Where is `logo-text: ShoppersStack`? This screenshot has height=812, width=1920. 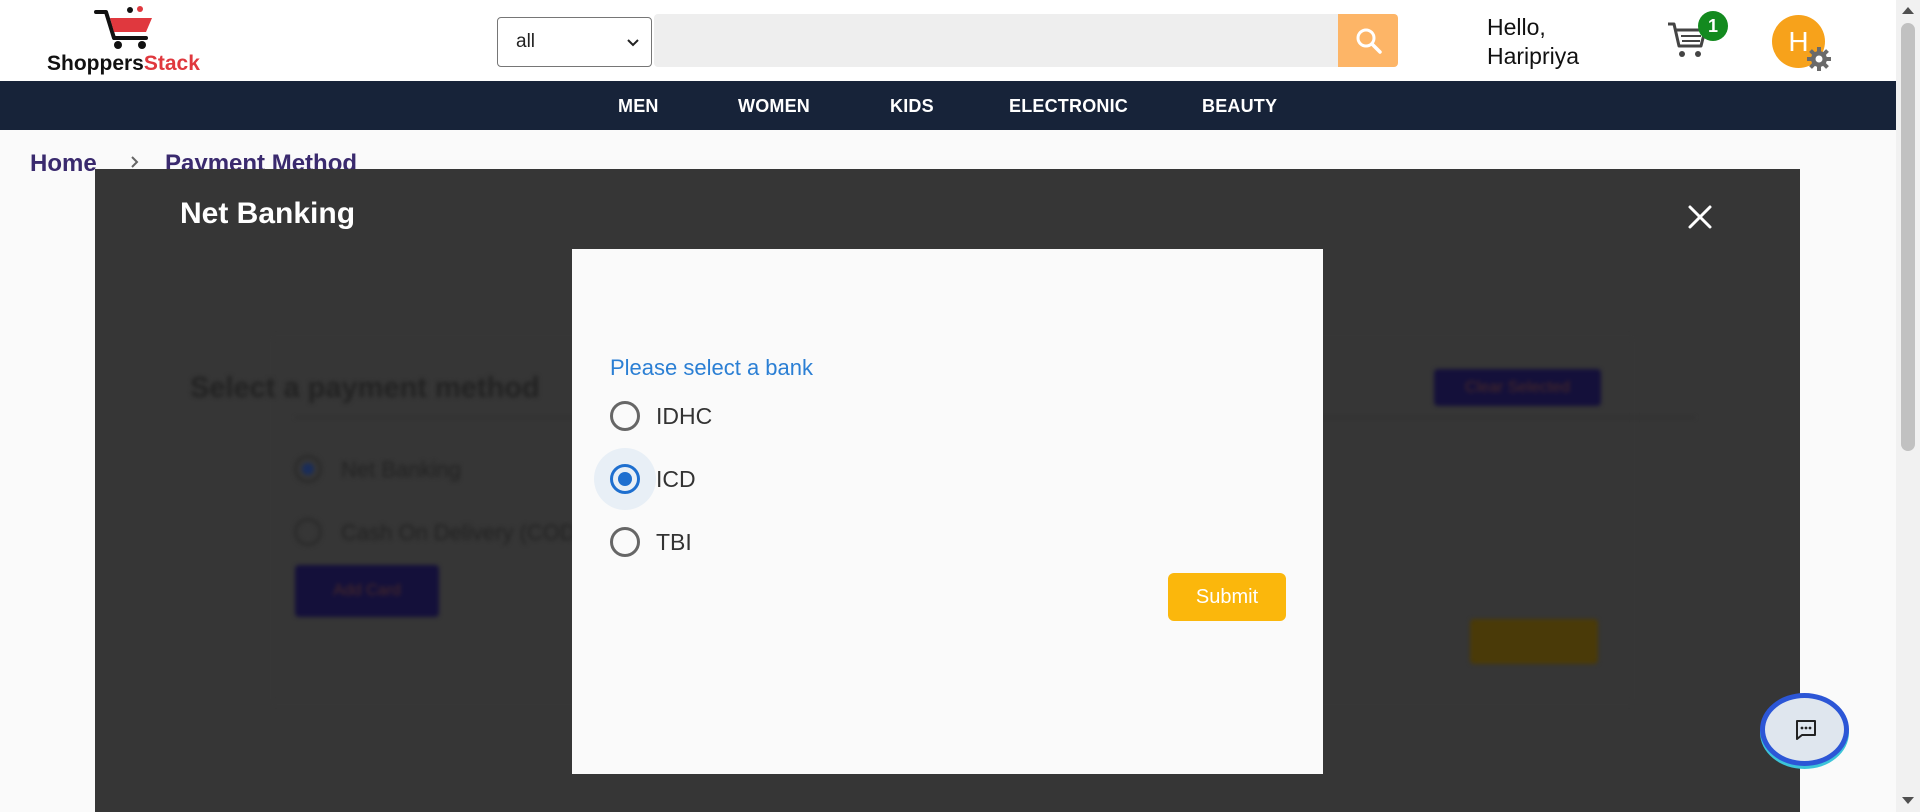
logo-text: ShoppersStack is located at coordinates (123, 63).